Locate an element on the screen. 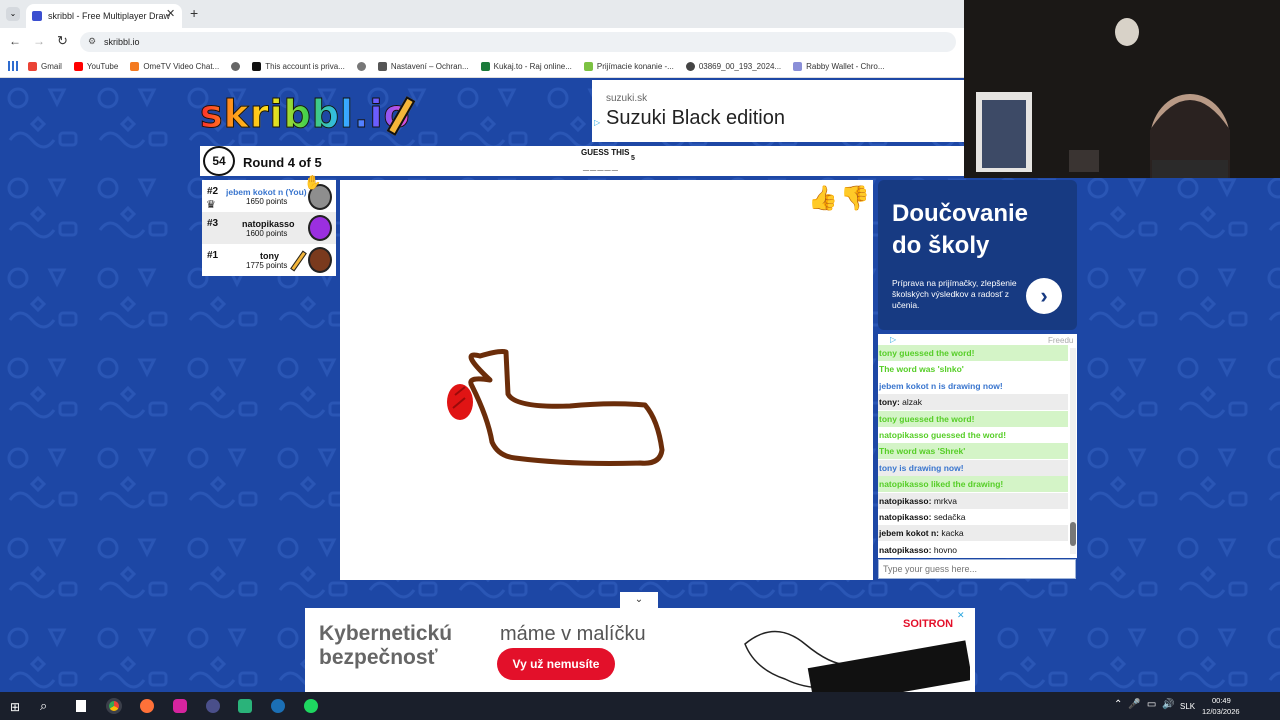 The height and width of the screenshot is (720, 1280). bookmark-chrome is located at coordinates (361, 66).